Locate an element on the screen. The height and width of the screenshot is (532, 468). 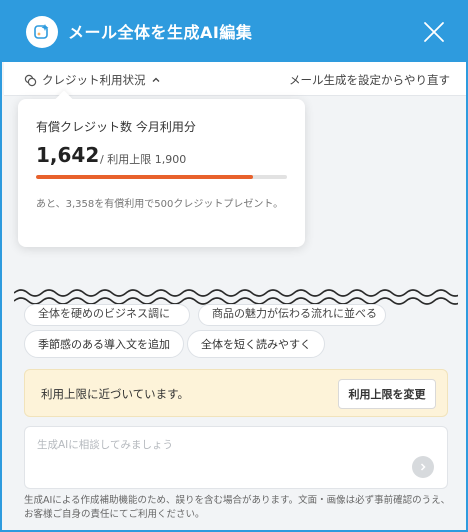
credit-progress-fill is located at coordinates (144, 177).